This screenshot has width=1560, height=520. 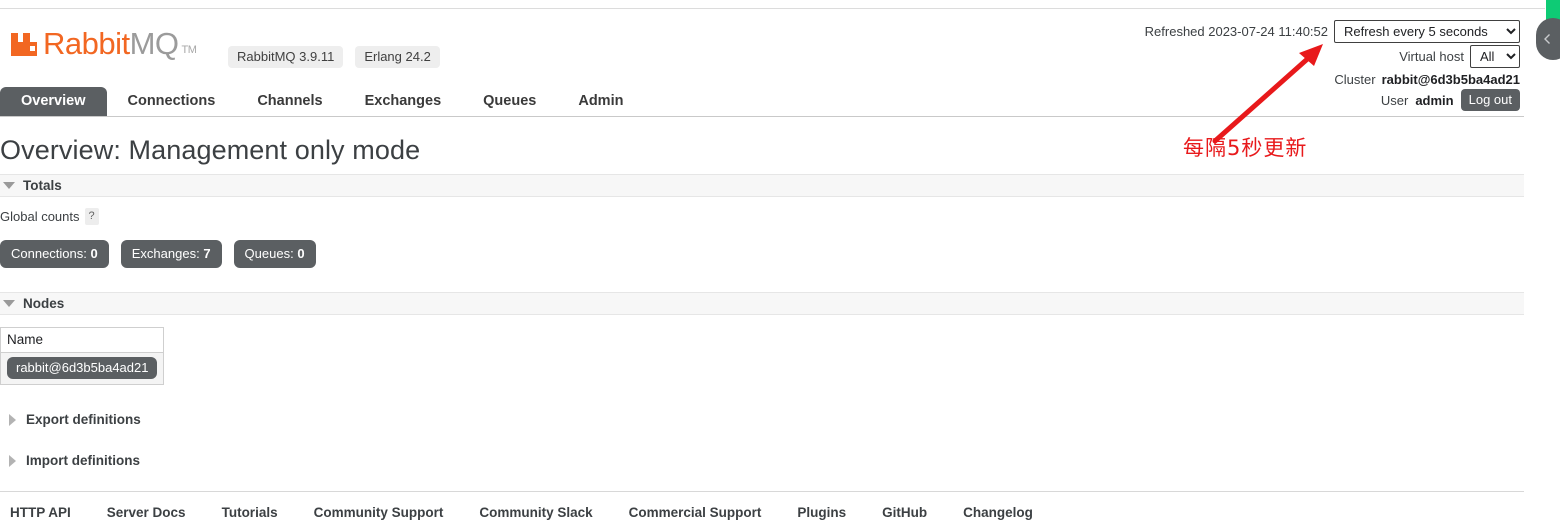 What do you see at coordinates (1010, 512) in the screenshot?
I see `footer-link-changelog: Changelog` at bounding box center [1010, 512].